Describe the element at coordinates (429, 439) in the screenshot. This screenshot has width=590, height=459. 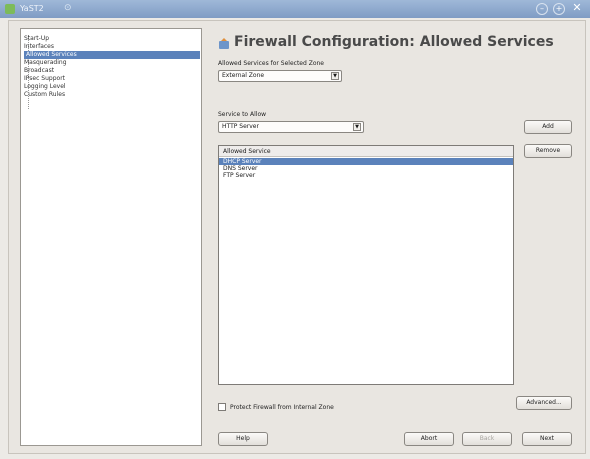
I see `abort-button: Abort` at that location.